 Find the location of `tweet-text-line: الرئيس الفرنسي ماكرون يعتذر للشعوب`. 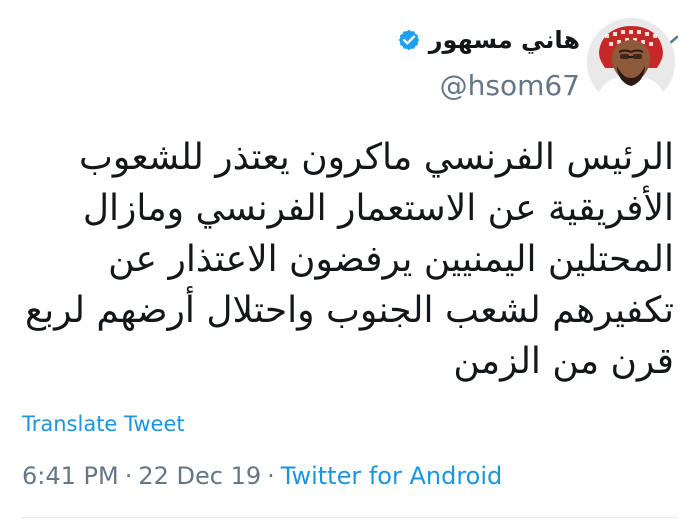

tweet-text-line: الرئيس الفرنسي ماكرون يعتذر للشعوب is located at coordinates (376, 157).